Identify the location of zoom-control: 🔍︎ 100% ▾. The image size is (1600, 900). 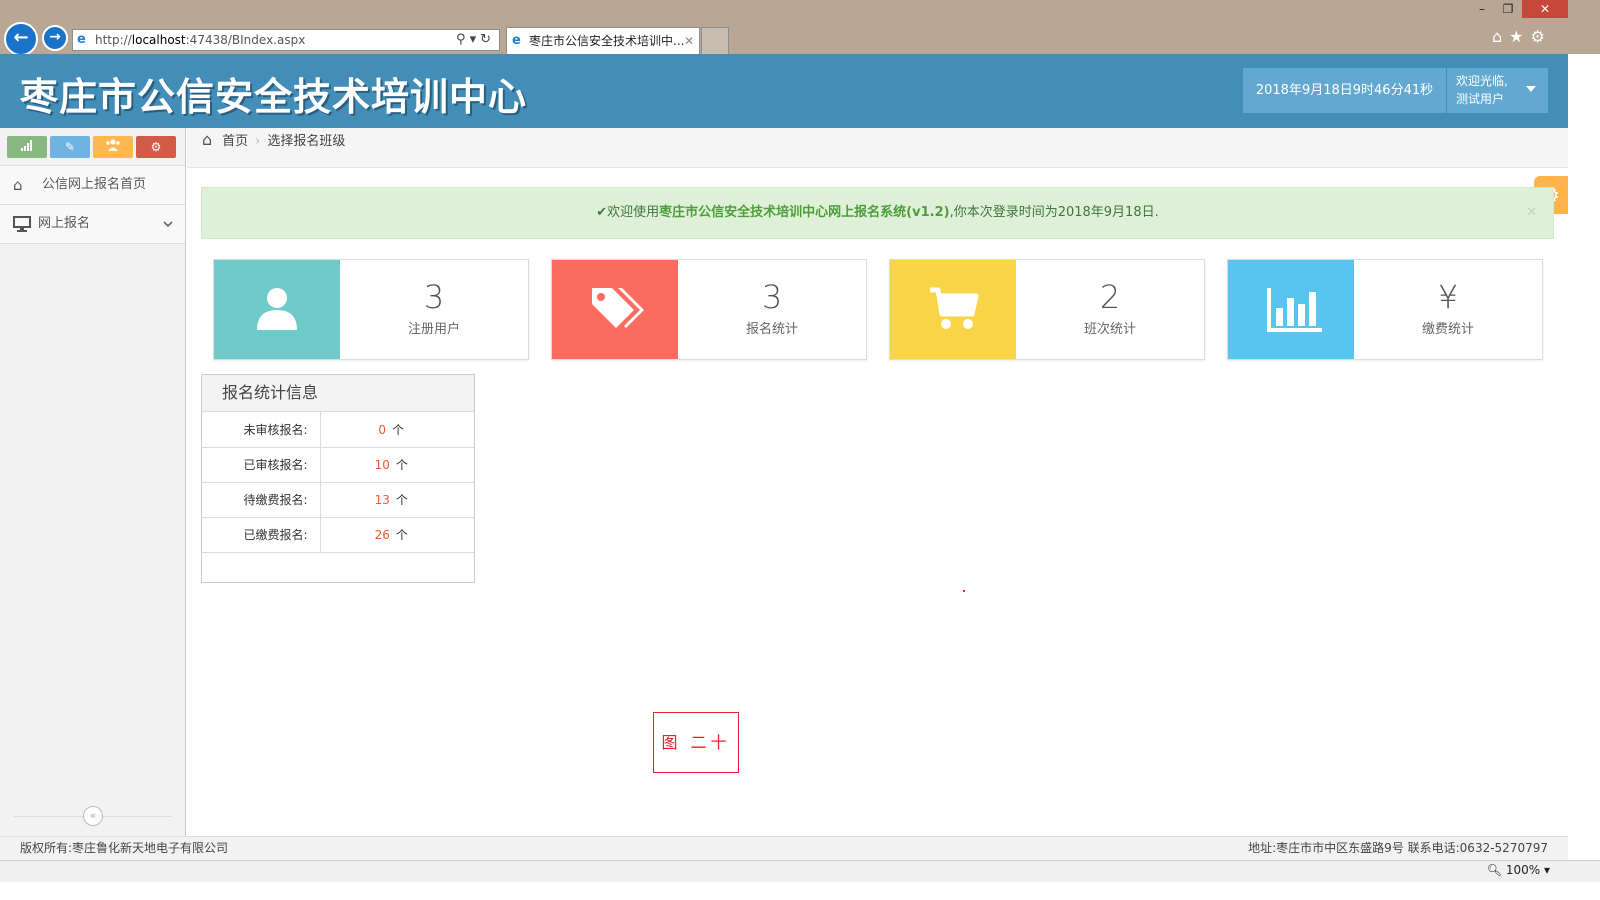
(1518, 870).